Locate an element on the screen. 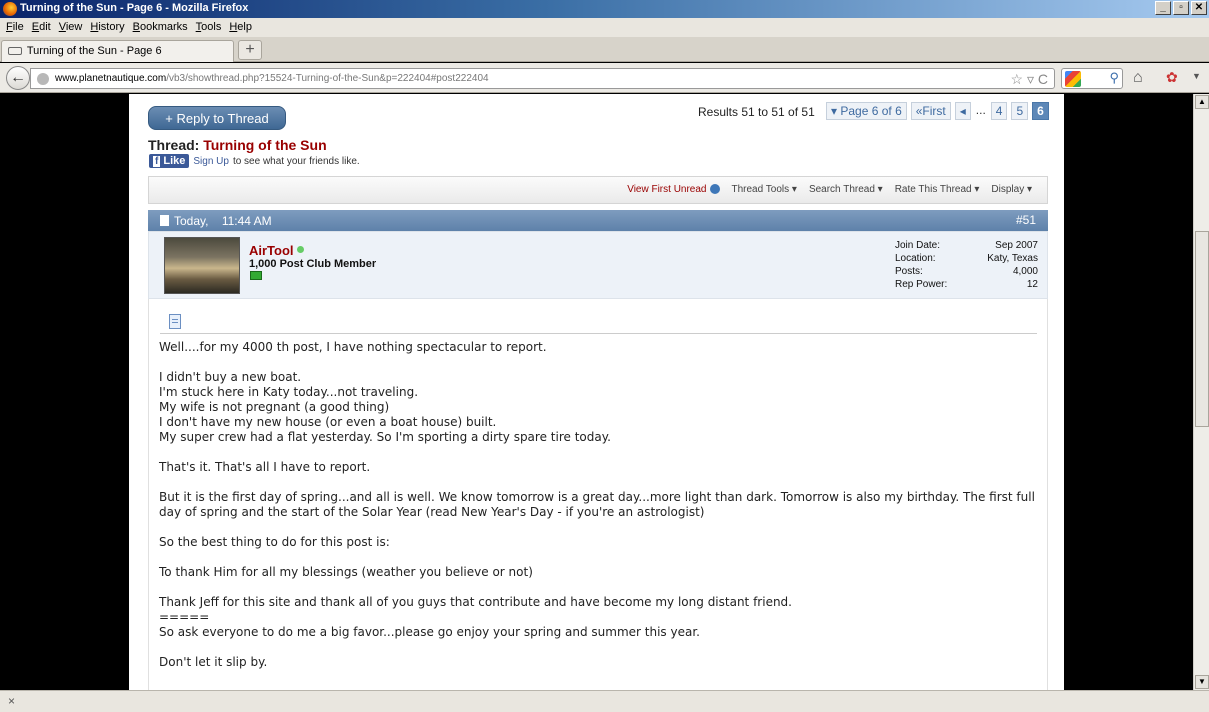 Image resolution: width=1209 pixels, height=712 pixels. search-thread-menu: Search Thread ▾ is located at coordinates (846, 189).